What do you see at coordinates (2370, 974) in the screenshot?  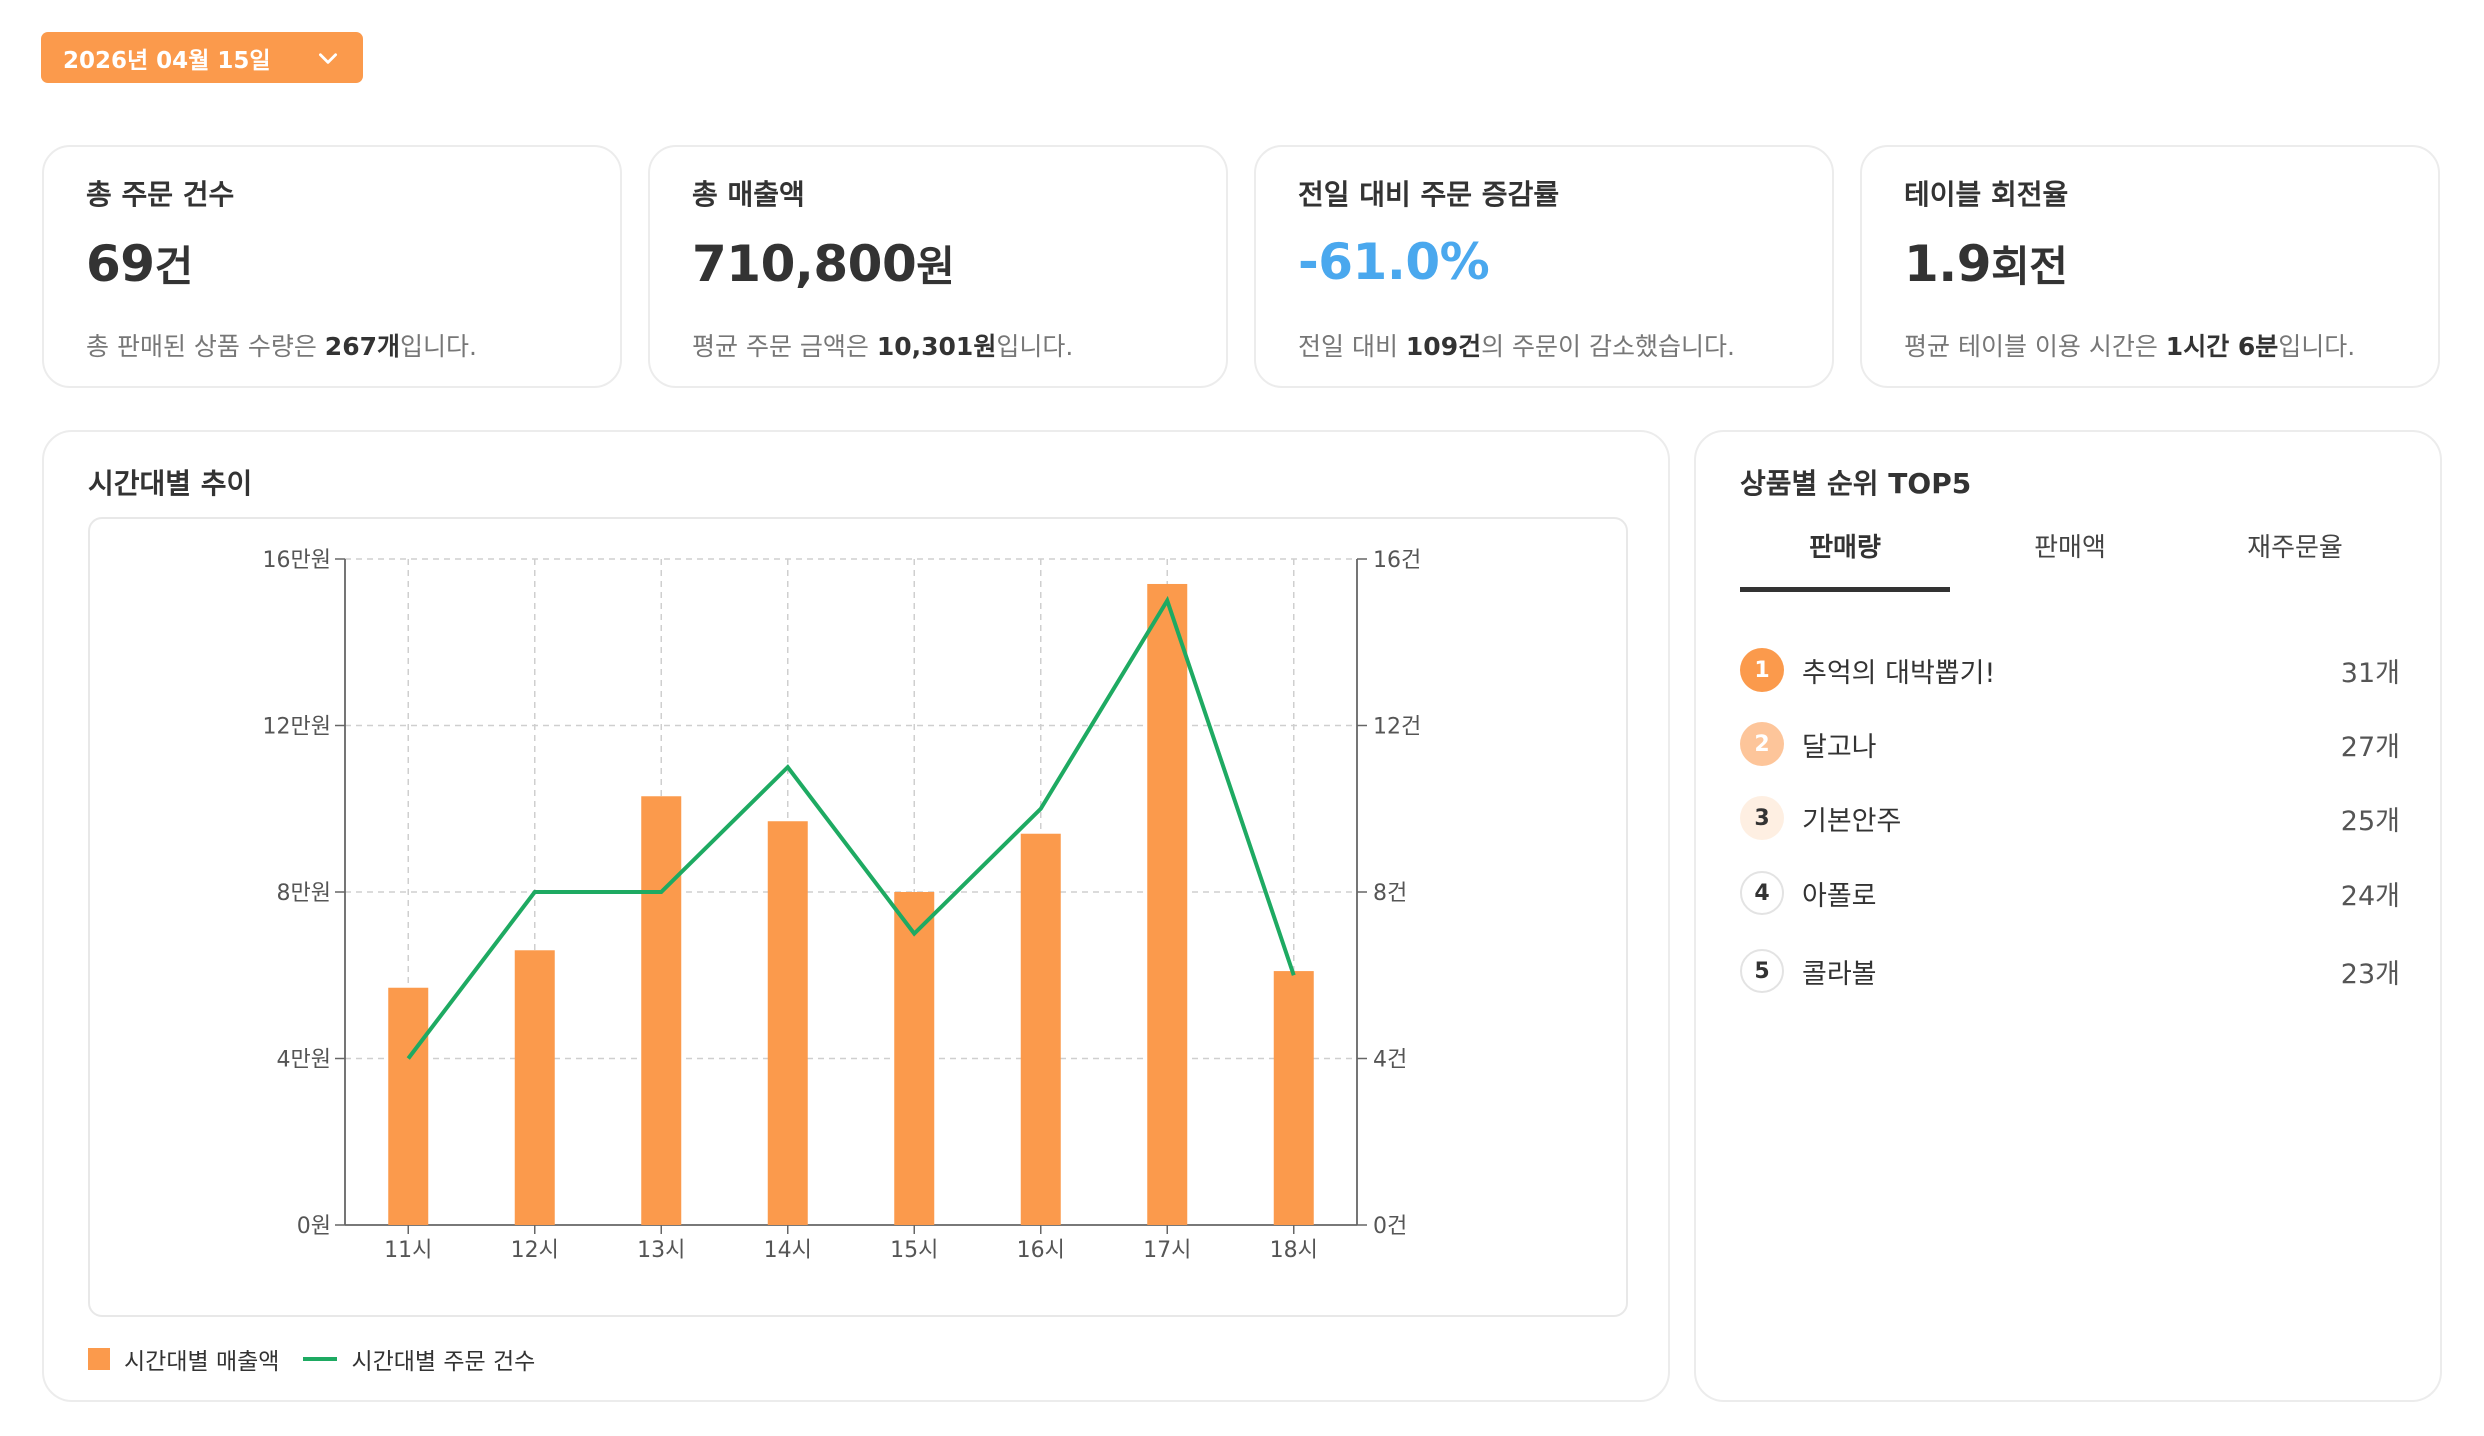 I see `product-value: 23개` at bounding box center [2370, 974].